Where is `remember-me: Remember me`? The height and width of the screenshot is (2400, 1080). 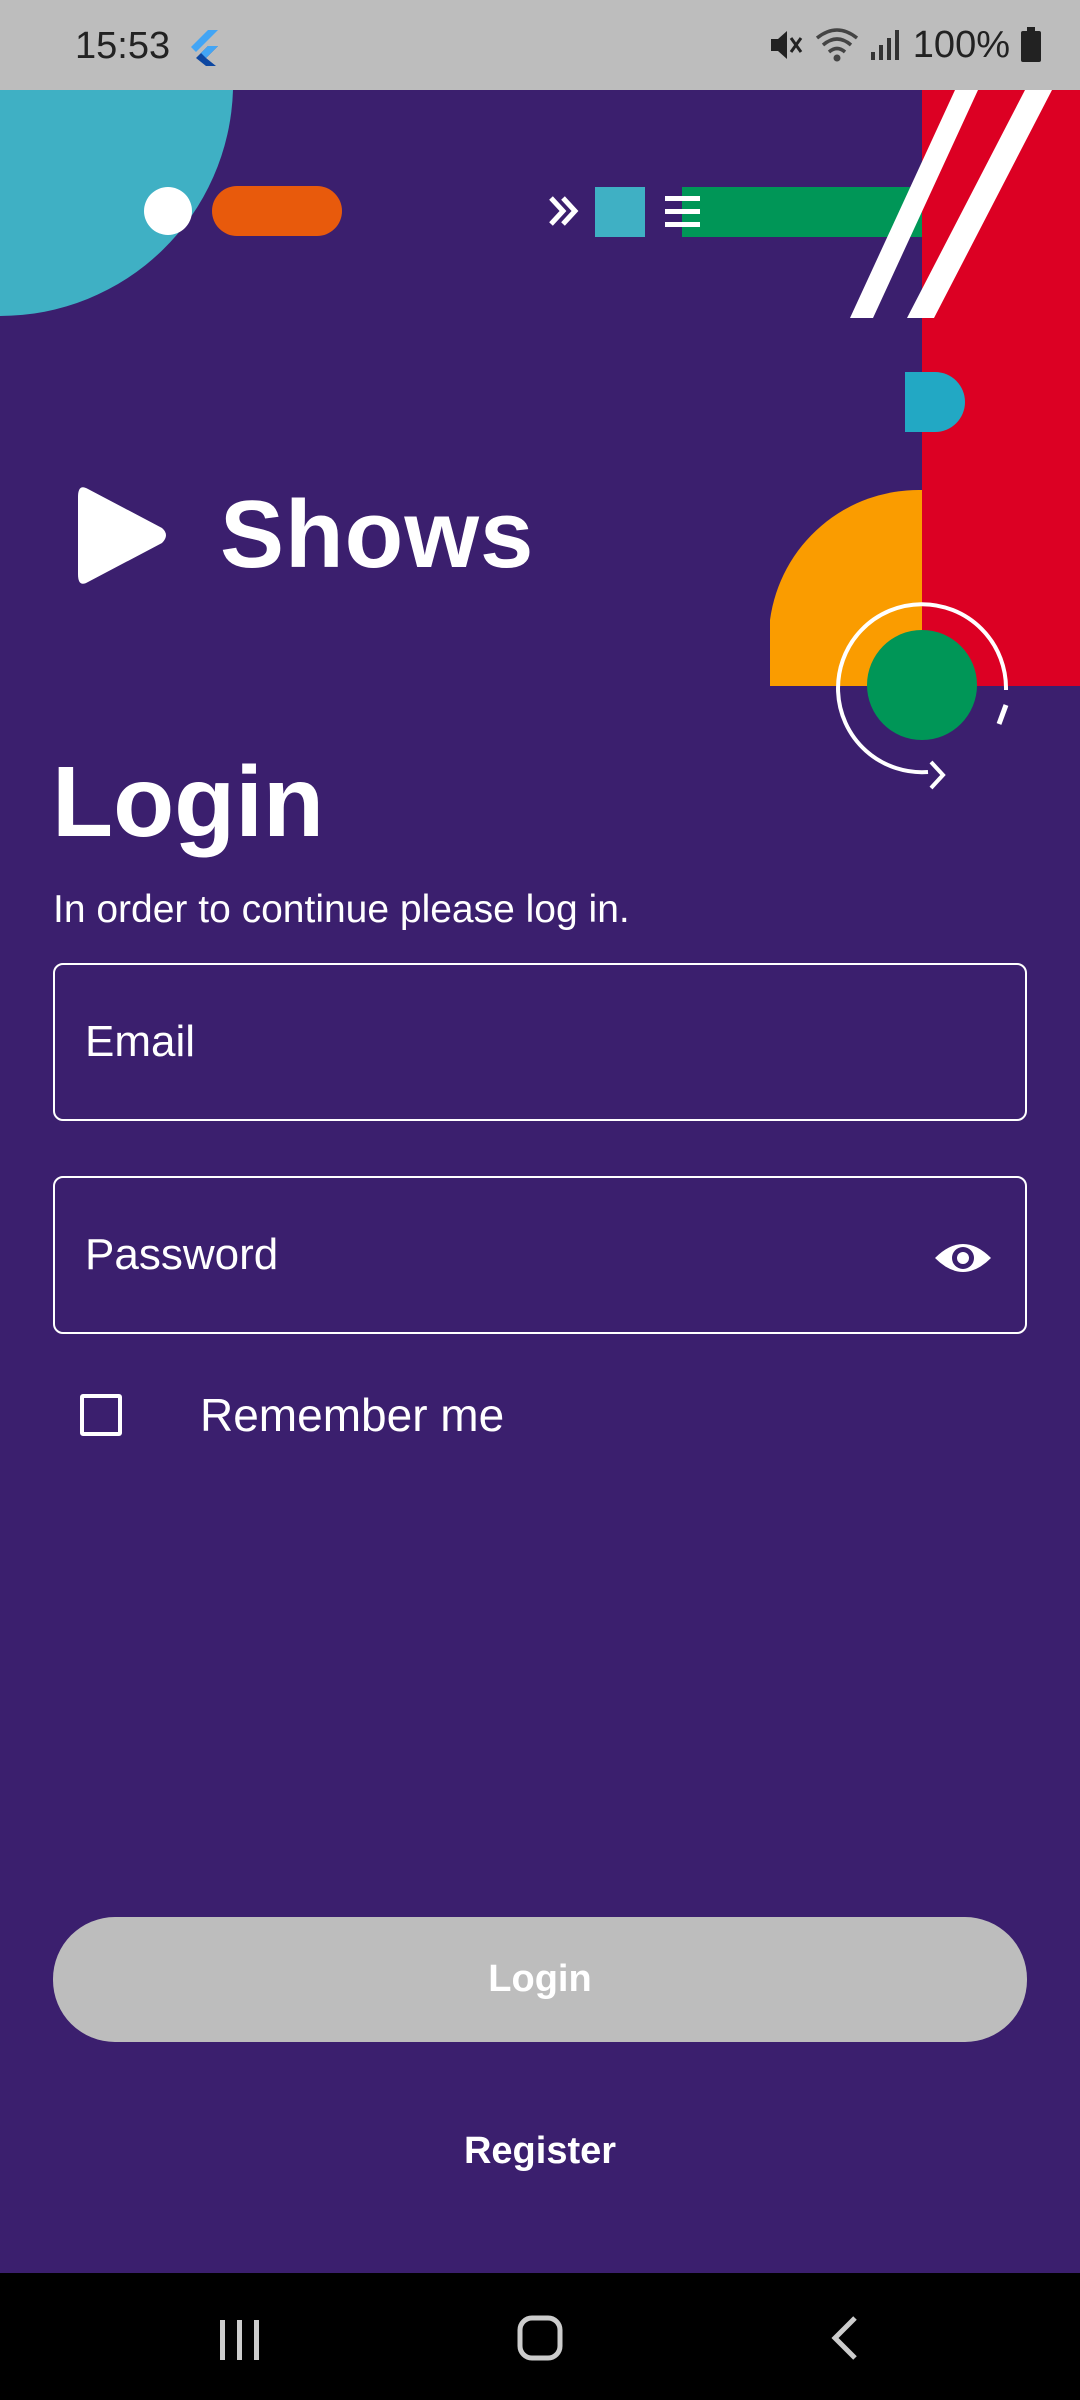 remember-me: Remember me is located at coordinates (292, 1415).